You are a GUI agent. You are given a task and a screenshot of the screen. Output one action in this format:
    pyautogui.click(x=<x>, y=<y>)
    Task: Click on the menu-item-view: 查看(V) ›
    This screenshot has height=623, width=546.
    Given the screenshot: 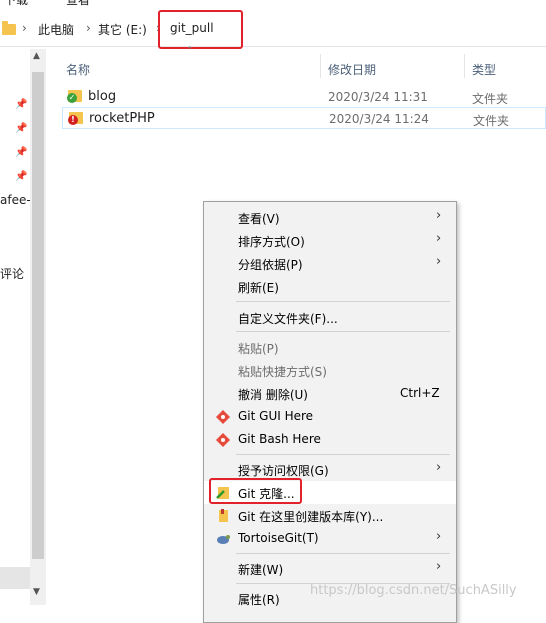 What is the action you would take?
    pyautogui.click(x=330, y=217)
    